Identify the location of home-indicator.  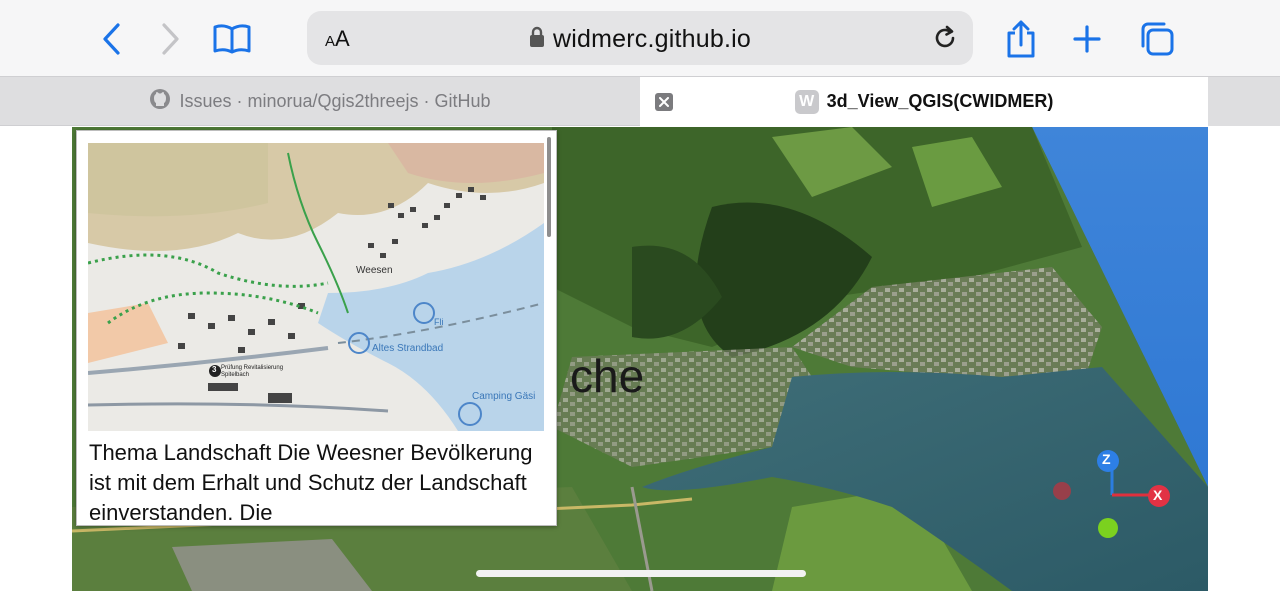
(641, 573).